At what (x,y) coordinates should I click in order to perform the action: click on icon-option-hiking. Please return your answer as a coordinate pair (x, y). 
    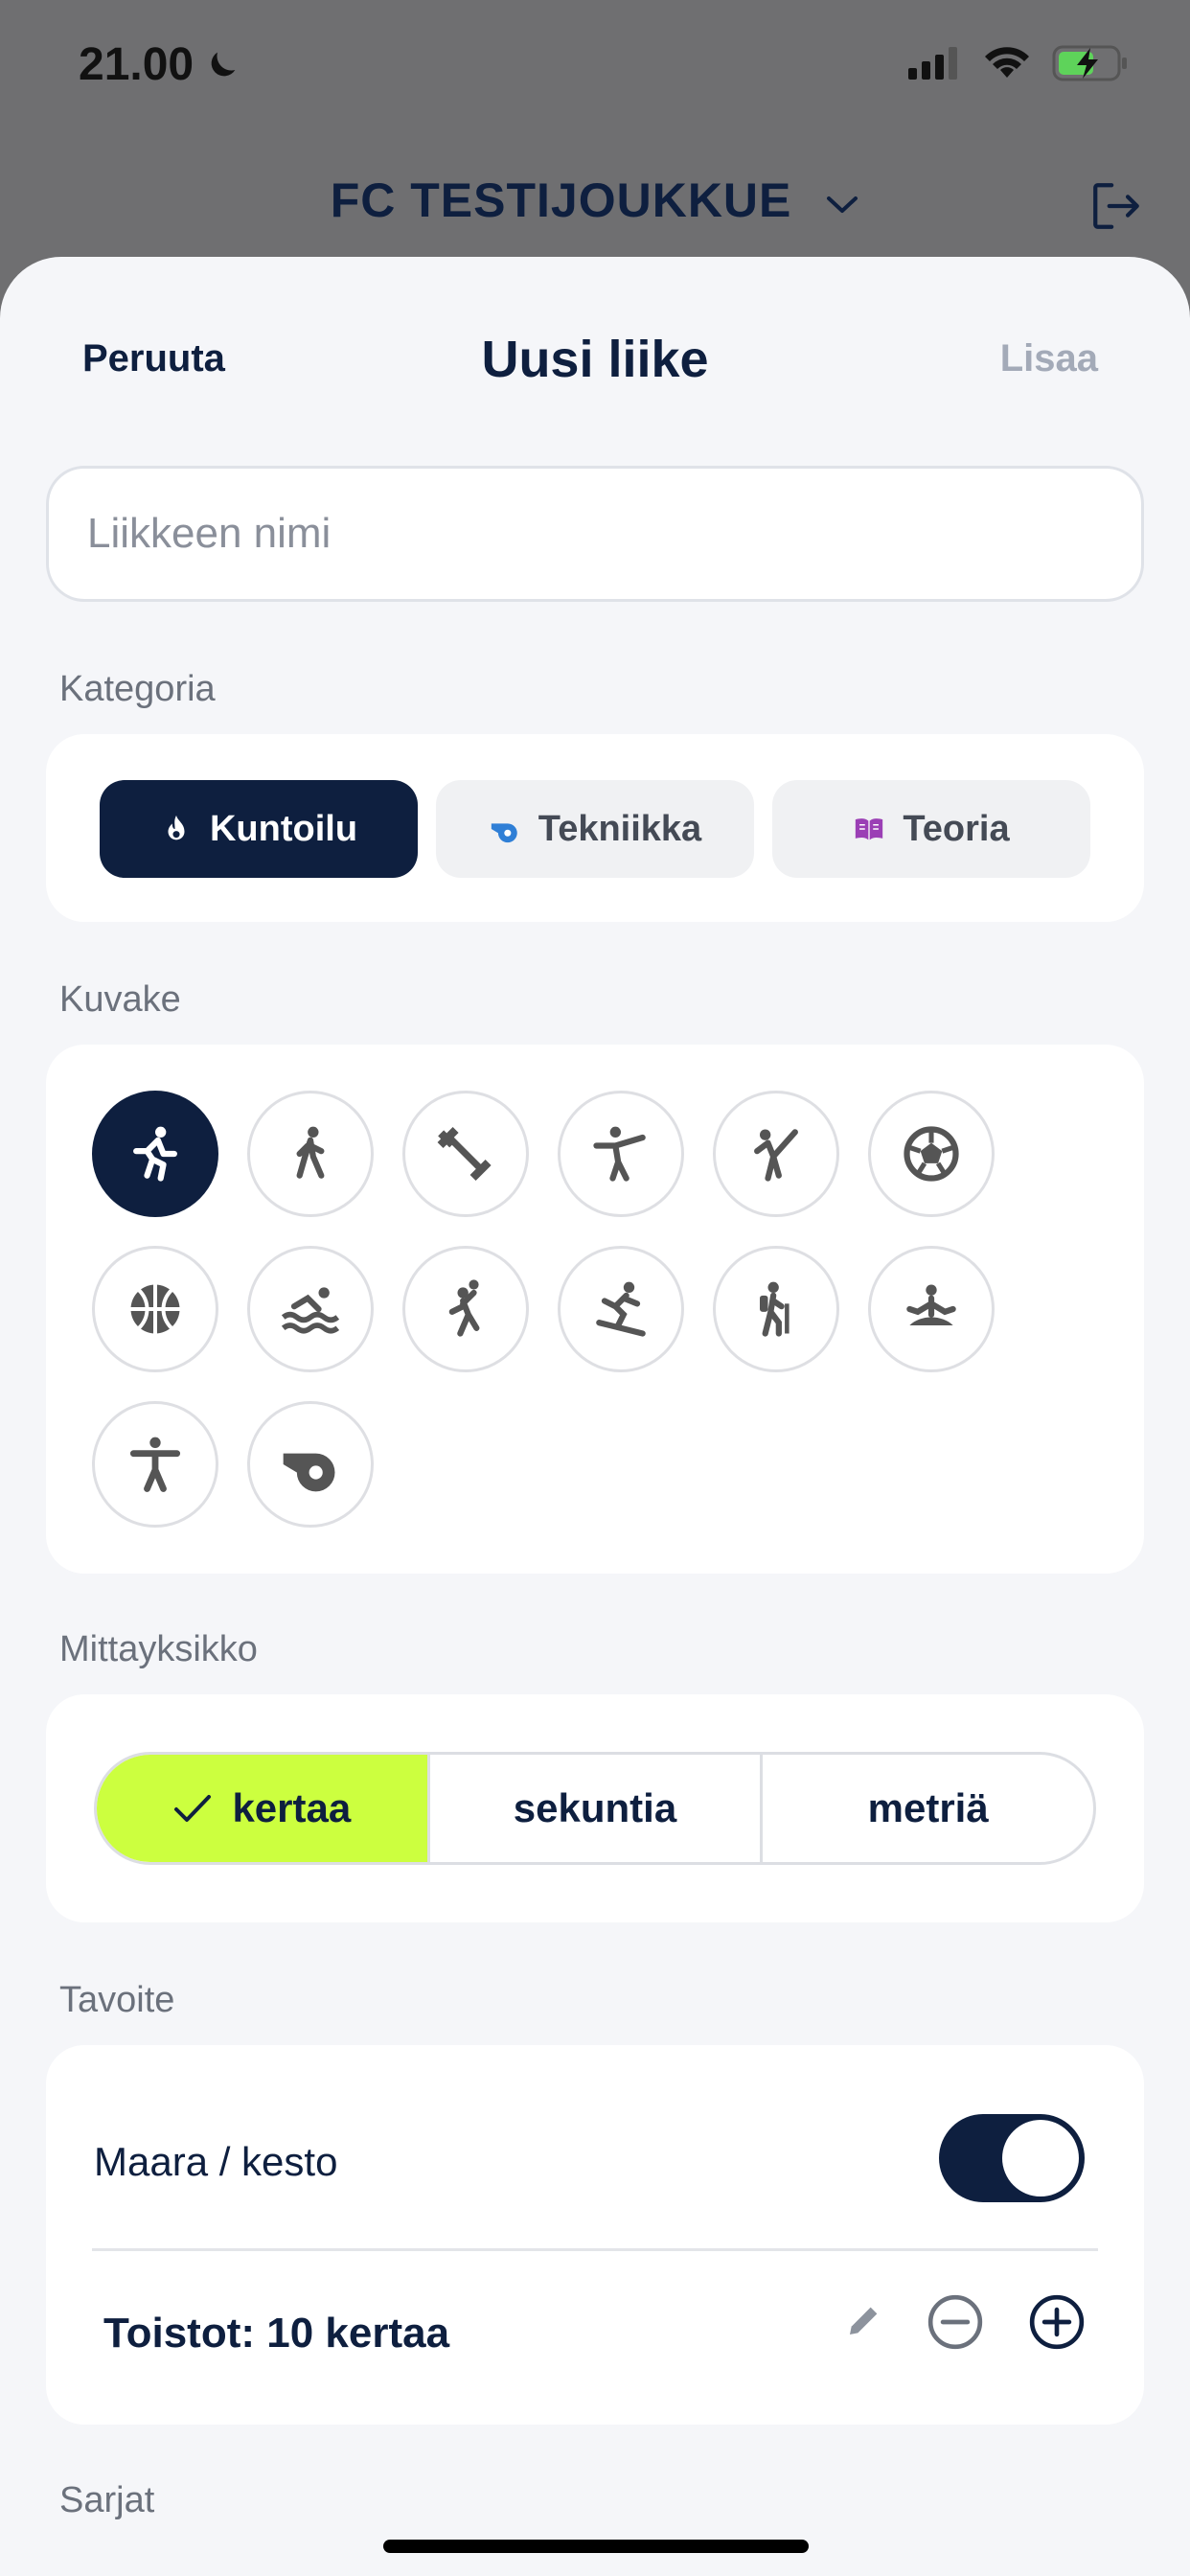
    Looking at the image, I should click on (776, 1309).